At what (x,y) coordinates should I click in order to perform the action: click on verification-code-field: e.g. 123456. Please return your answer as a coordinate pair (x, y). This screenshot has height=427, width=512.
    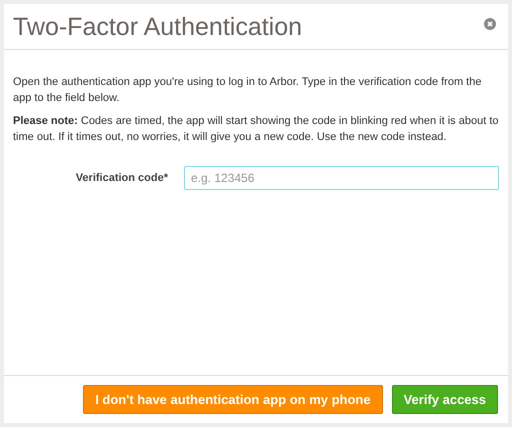
    Looking at the image, I should click on (341, 178).